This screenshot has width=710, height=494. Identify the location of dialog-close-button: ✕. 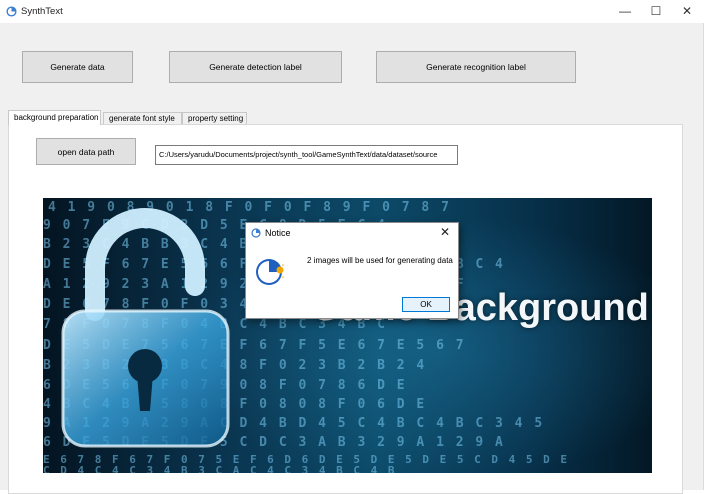
(445, 232).